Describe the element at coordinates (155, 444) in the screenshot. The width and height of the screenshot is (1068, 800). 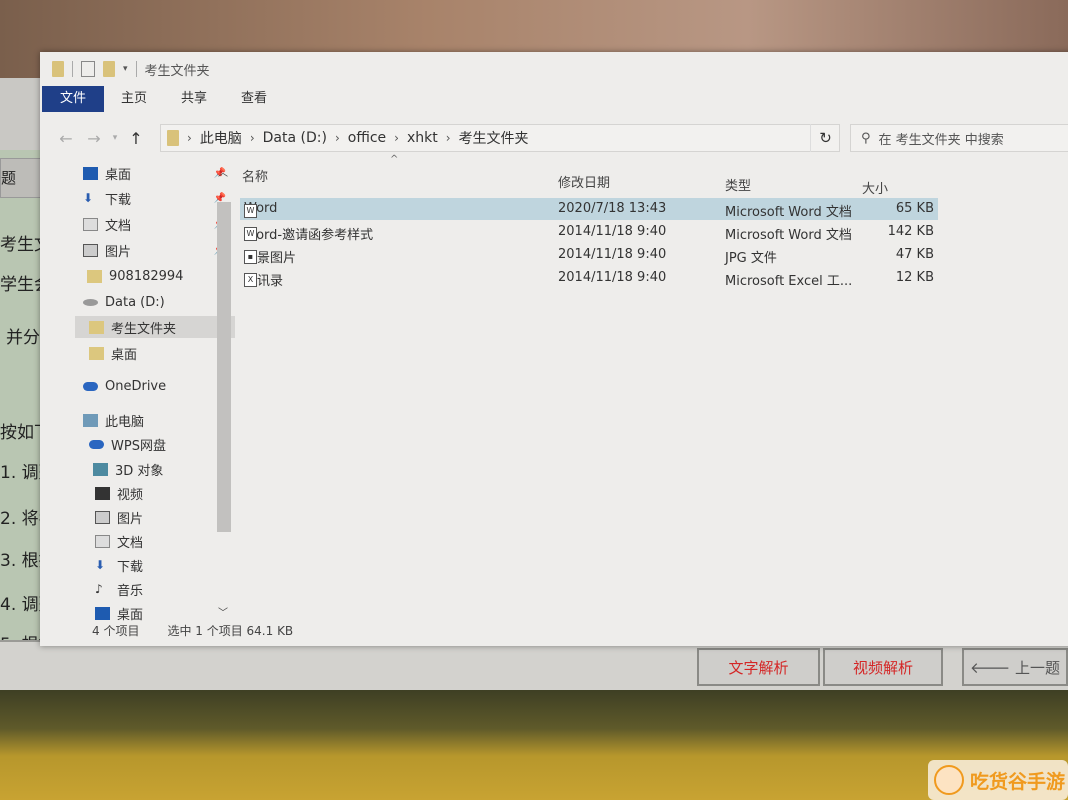
I see `nav-item: WPS网盘` at that location.